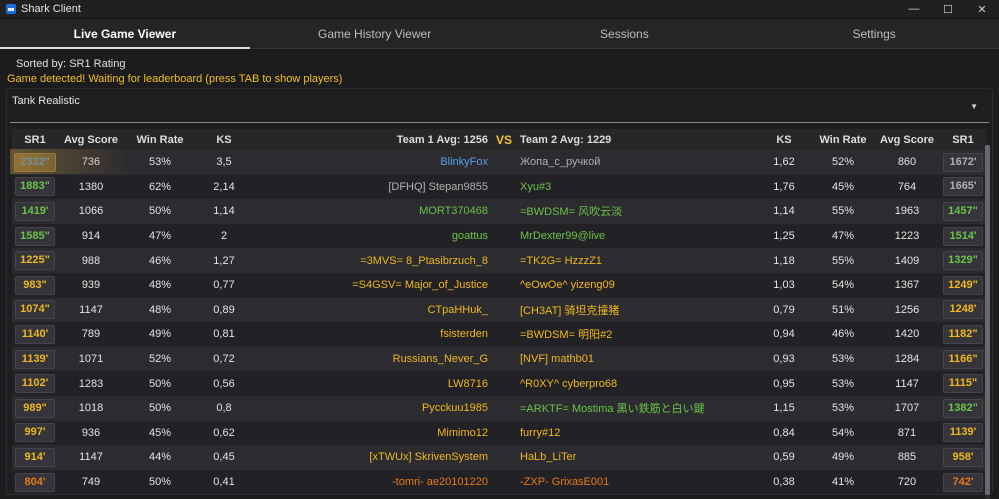  Describe the element at coordinates (948, 9) in the screenshot. I see `maximize-icon: ☐` at that location.